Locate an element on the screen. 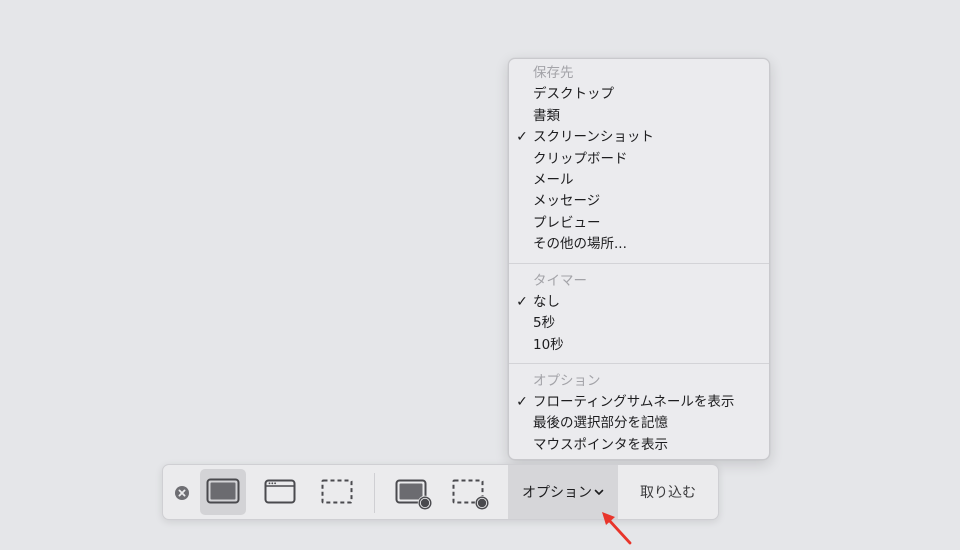  menu-item-preview: プレビュー is located at coordinates (639, 223).